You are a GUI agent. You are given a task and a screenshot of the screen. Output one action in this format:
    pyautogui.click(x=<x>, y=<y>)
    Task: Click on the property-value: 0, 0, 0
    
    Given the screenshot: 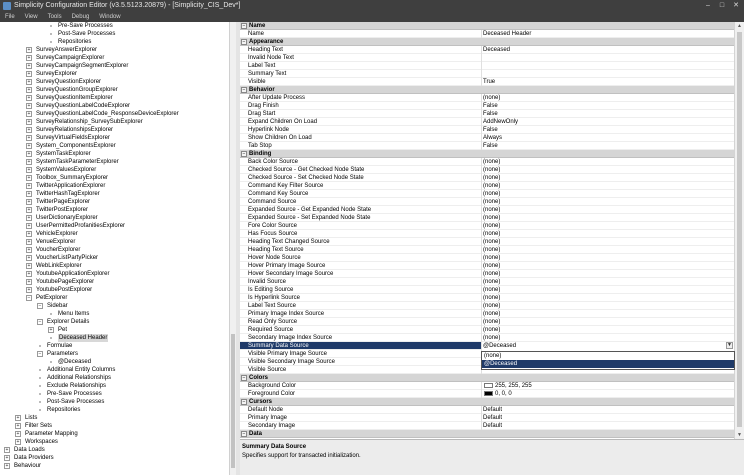 What is the action you would take?
    pyautogui.click(x=607, y=394)
    